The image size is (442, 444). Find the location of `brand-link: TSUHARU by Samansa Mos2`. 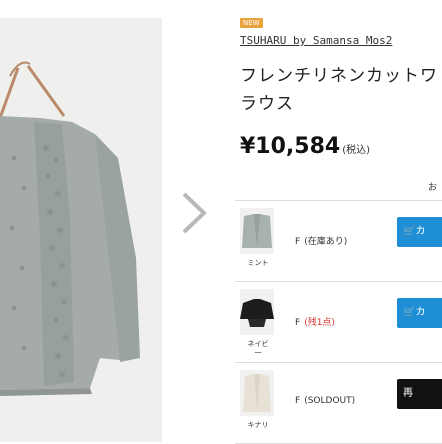

brand-link: TSUHARU by Samansa Mos2 is located at coordinates (316, 40).